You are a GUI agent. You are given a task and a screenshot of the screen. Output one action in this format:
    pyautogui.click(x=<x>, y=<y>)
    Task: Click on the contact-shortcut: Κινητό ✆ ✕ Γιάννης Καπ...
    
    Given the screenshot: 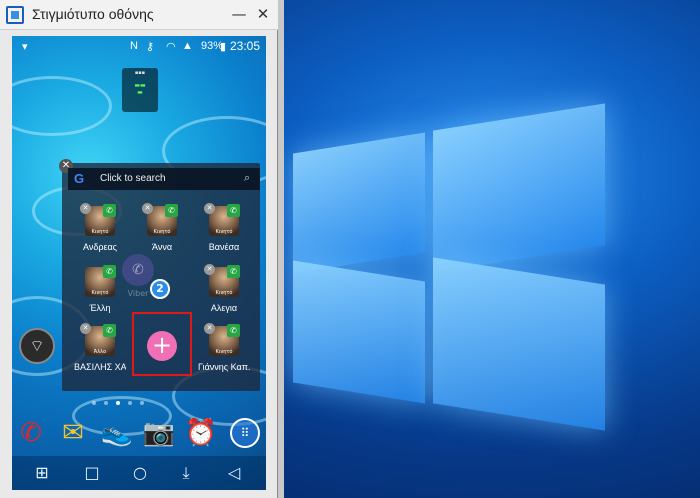 What is the action you would take?
    pyautogui.click(x=224, y=352)
    